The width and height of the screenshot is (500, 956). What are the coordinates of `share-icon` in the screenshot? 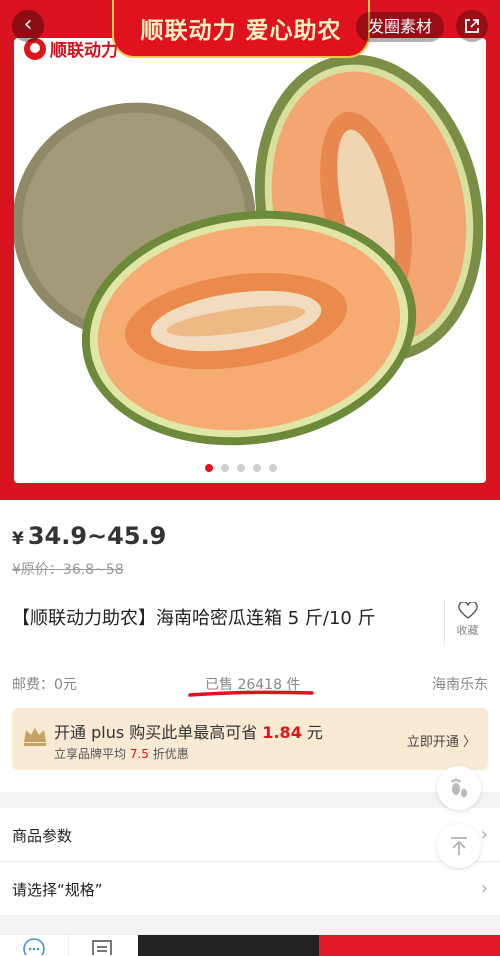 It's located at (472, 26).